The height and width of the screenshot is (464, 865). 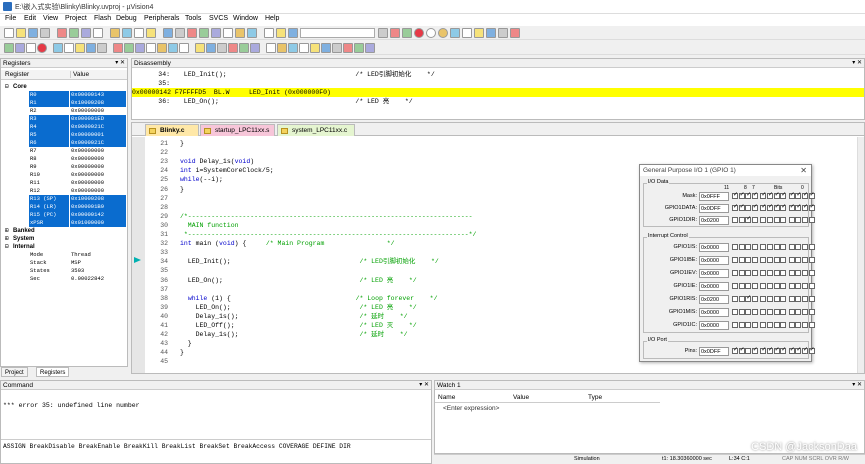 I want to click on register-row: R7 0x00000000, so click(x=64, y=151).